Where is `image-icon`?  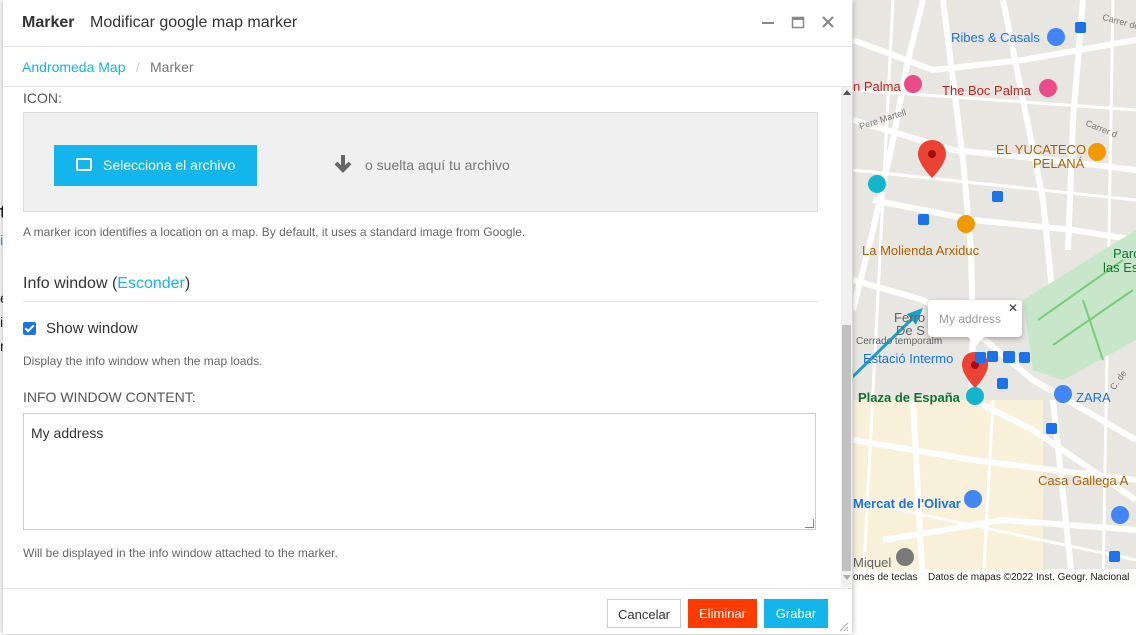 image-icon is located at coordinates (84, 164).